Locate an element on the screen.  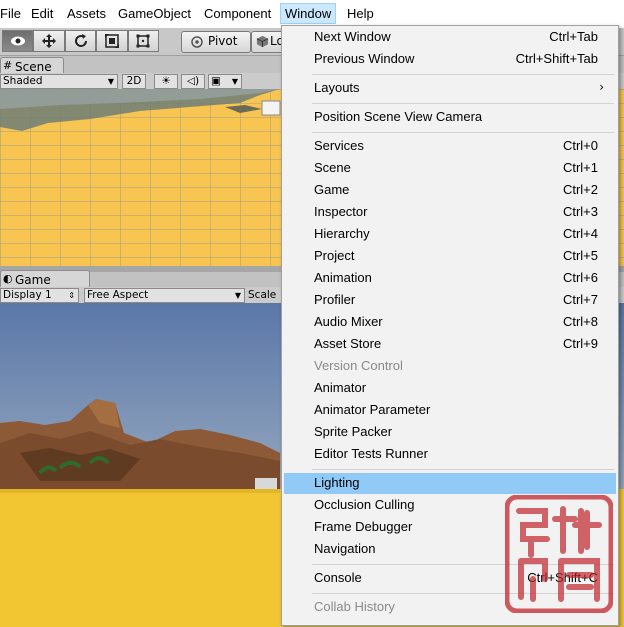
scene-lighting-toggle: ☀ is located at coordinates (166, 81).